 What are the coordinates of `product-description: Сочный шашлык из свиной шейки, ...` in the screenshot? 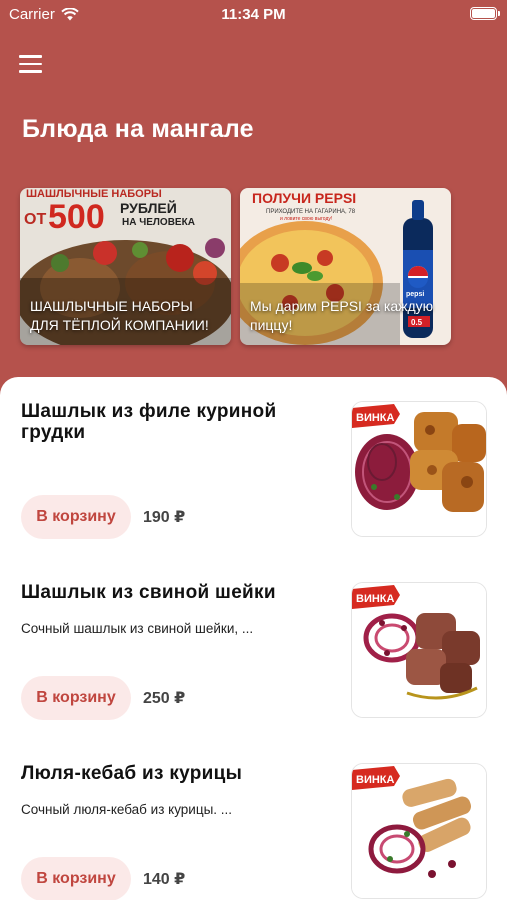 It's located at (137, 628).